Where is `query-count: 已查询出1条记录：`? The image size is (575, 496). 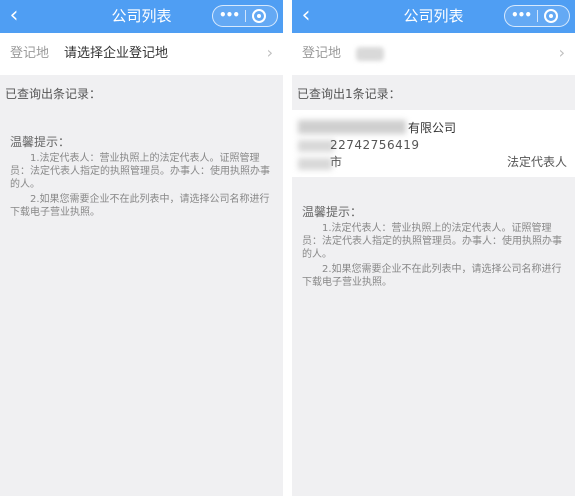
query-count: 已查询出1条记录： is located at coordinates (349, 94).